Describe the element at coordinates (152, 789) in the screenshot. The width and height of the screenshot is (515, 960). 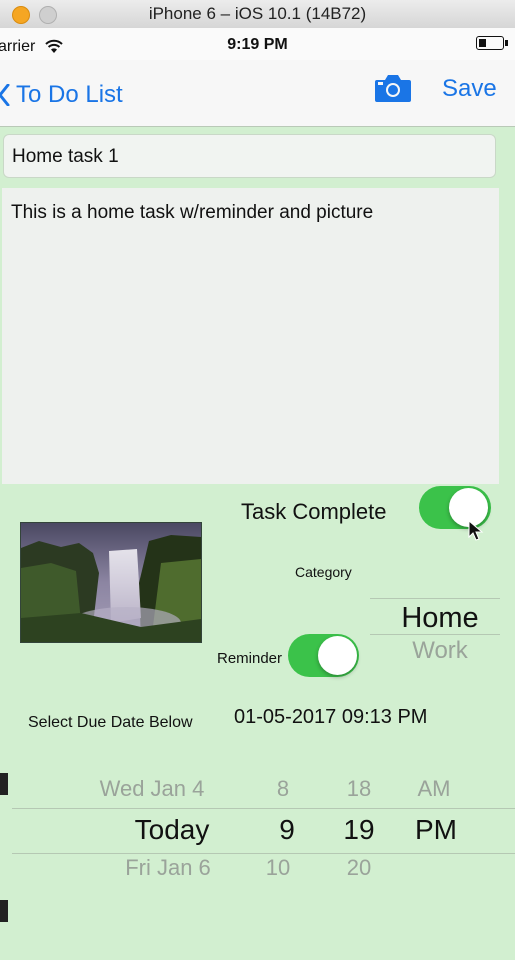
I see `picker-day-prev: Wed Jan 4` at that location.